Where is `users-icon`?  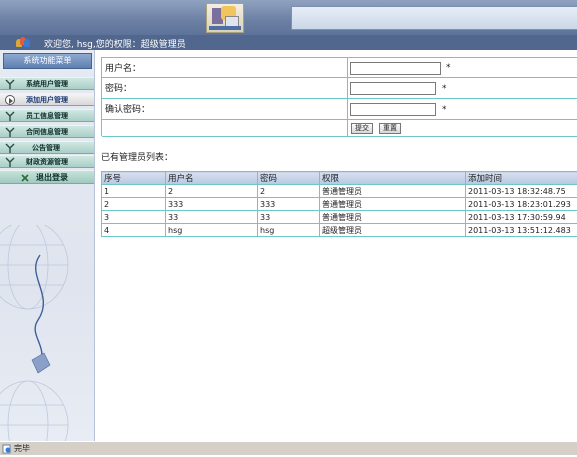
users-icon is located at coordinates (23, 42).